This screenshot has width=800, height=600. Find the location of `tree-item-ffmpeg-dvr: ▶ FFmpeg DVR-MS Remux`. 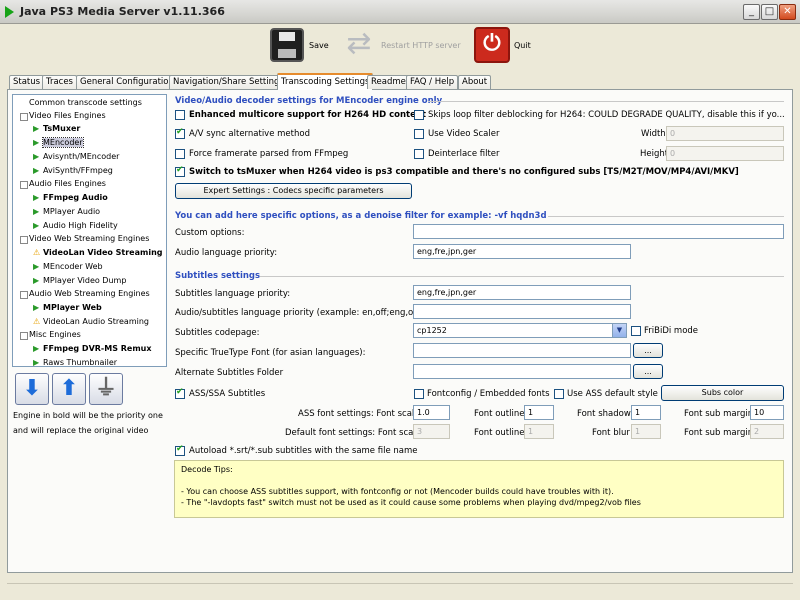

tree-item-ffmpeg-dvr: ▶ FFmpeg DVR-MS Remux is located at coordinates (92, 349).